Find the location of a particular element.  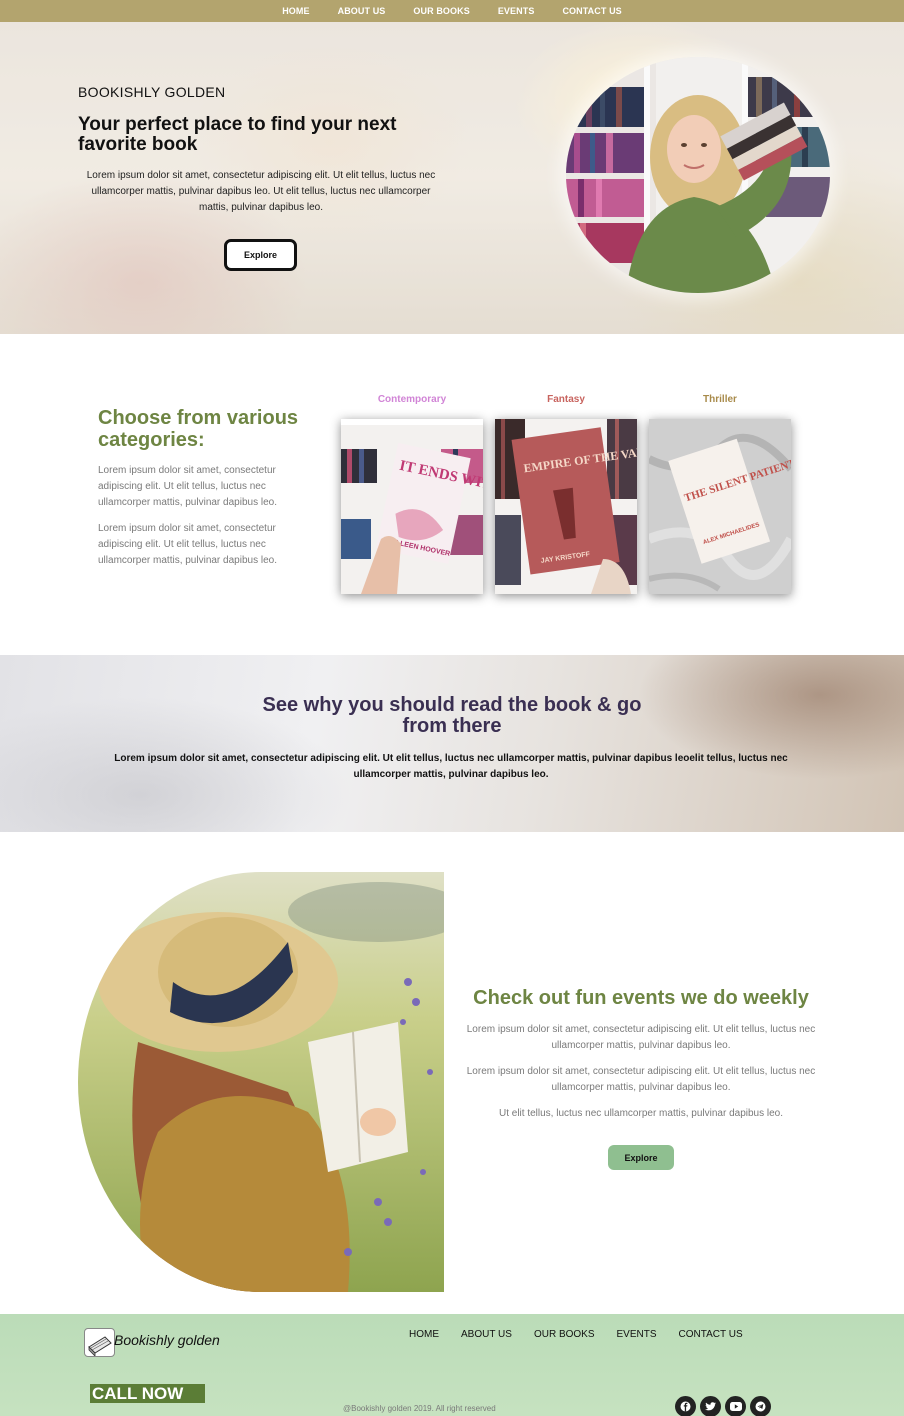

book-cover-image: EMPIRE OF THE VAMPIRE JAY KRISTOFF is located at coordinates (566, 506).